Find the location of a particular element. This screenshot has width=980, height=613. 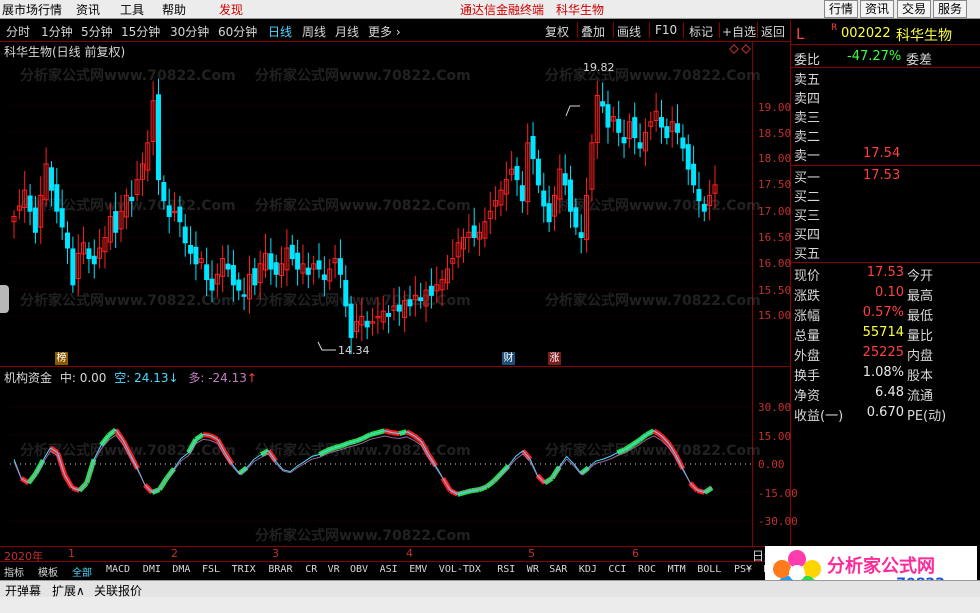

low-pointer is located at coordinates (326, 346).